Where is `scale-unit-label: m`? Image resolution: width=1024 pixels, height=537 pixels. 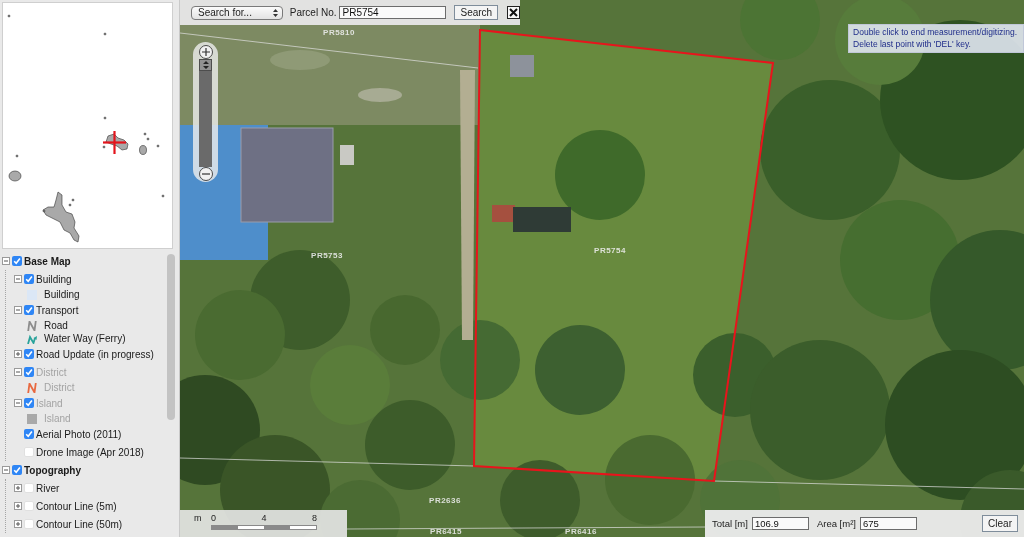 scale-unit-label: m is located at coordinates (198, 518).